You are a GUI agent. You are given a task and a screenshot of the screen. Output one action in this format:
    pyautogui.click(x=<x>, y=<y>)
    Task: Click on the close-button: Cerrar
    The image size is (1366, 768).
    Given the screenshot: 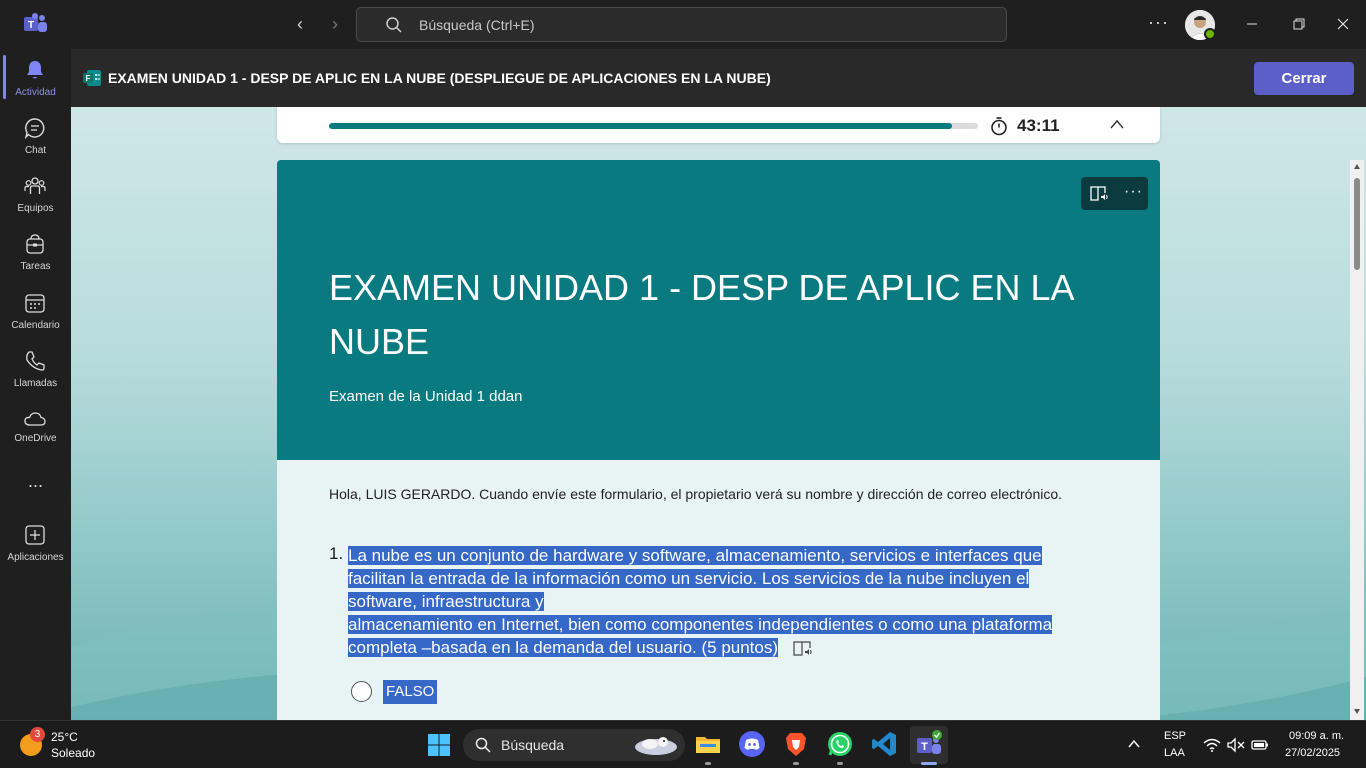 What is the action you would take?
    pyautogui.click(x=1304, y=78)
    